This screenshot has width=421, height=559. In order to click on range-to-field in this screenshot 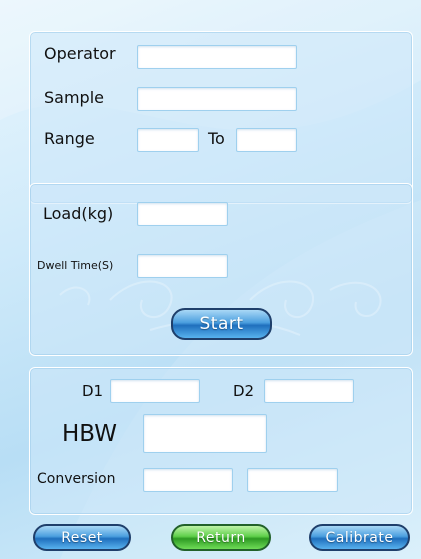, I will do `click(266, 140)`.